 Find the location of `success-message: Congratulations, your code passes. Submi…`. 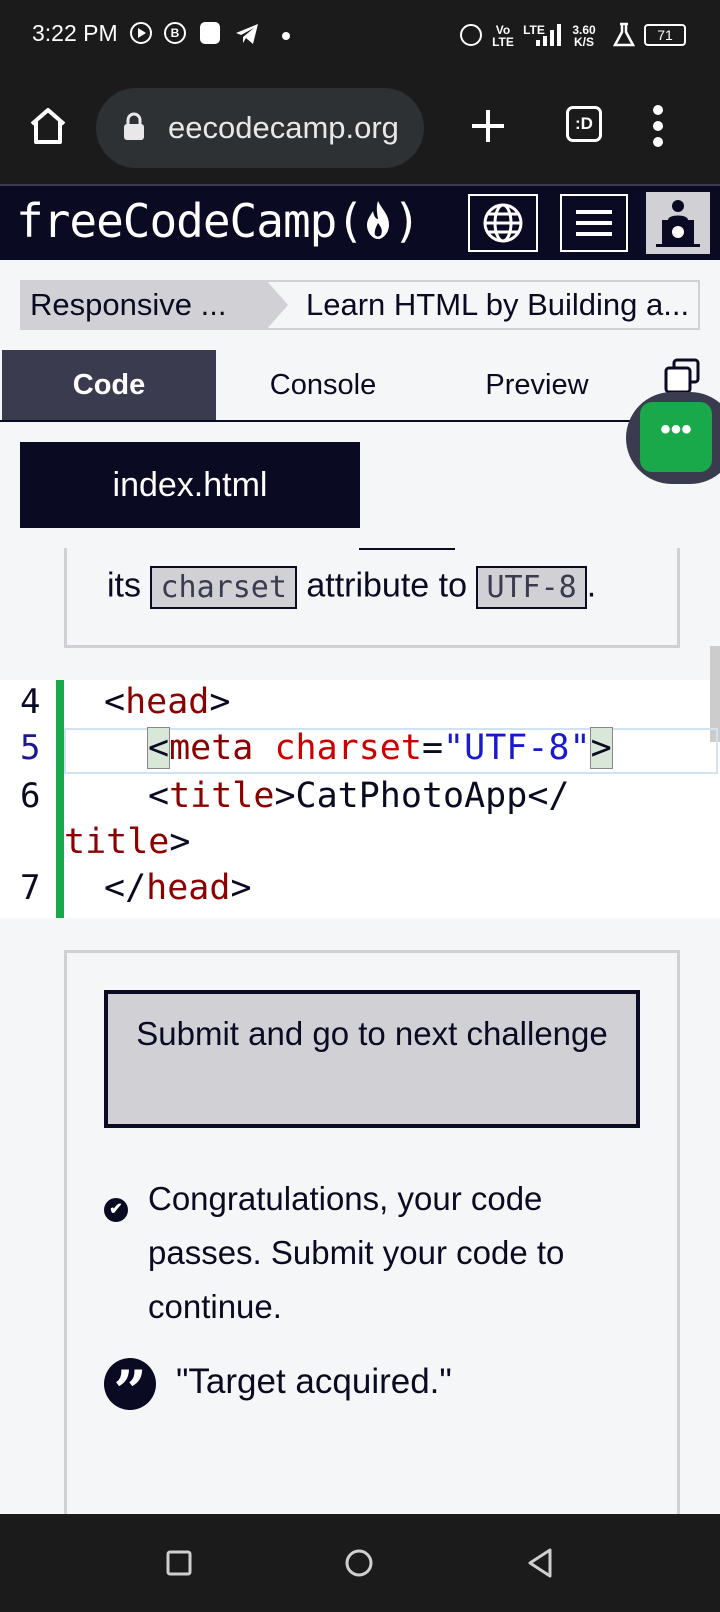

success-message: Congratulations, your code passes. Submi… is located at coordinates (356, 1252).